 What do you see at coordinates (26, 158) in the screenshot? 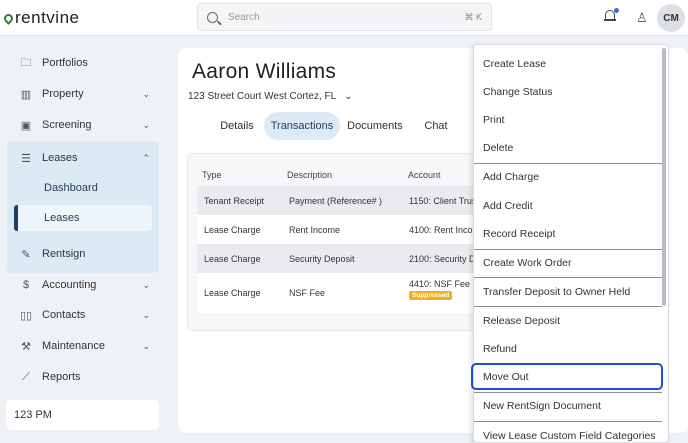
I see `leases-icon: ☰` at bounding box center [26, 158].